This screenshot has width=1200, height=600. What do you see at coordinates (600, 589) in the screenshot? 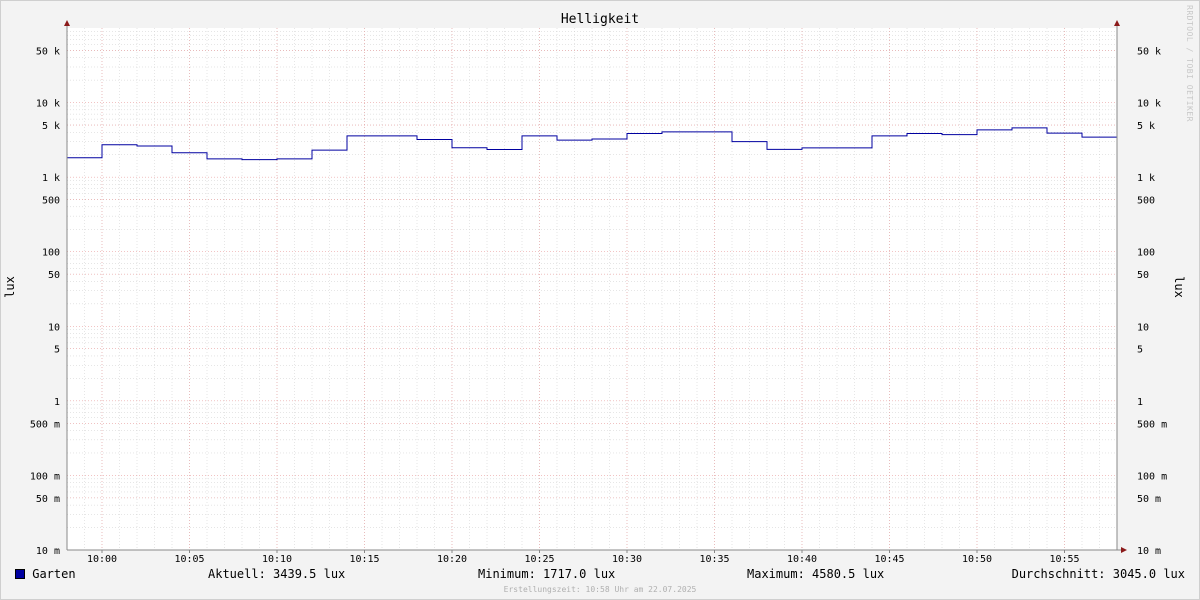
I see `creation-time-footer: Erstellungszeit: 10:58 Uhr am 22.07.2025` at bounding box center [600, 589].